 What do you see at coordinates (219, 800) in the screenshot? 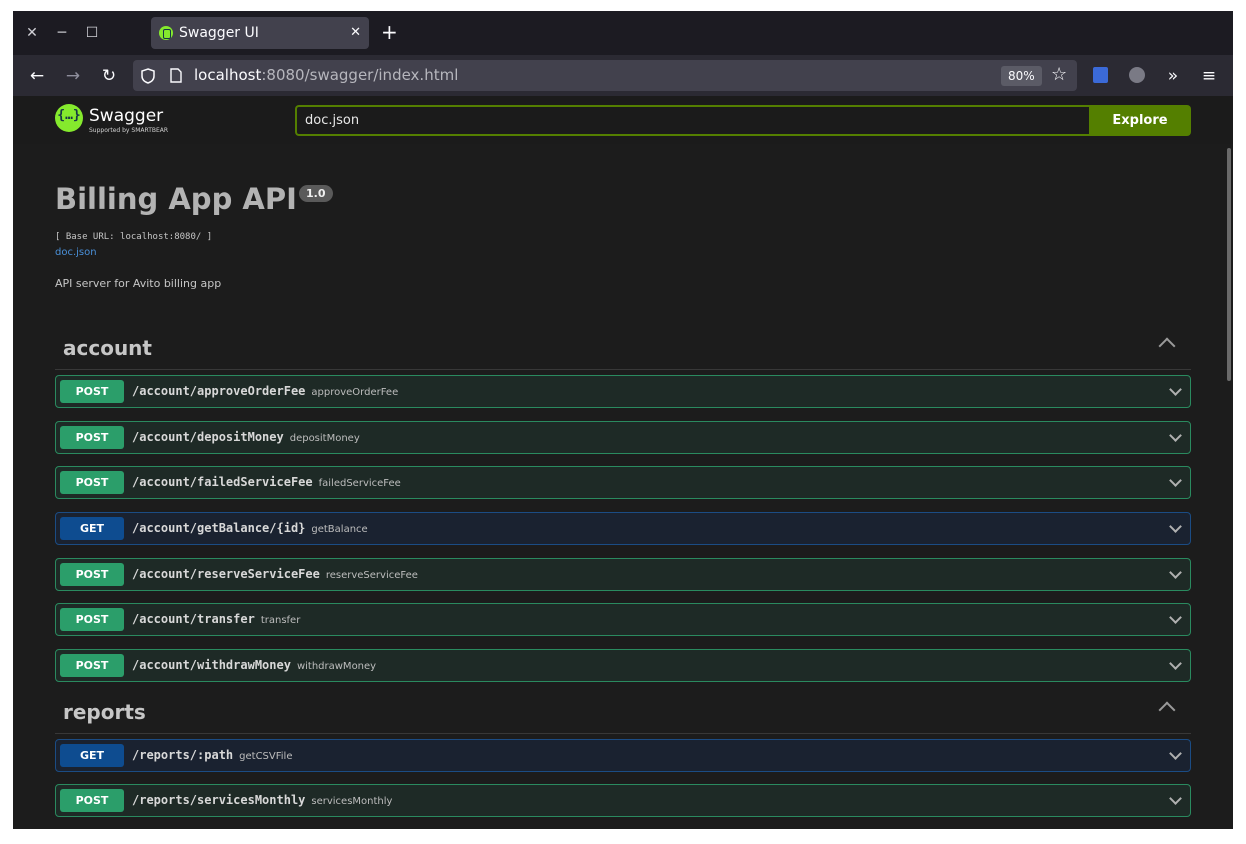
I see `path-text: /reports/servicesMonthly` at bounding box center [219, 800].